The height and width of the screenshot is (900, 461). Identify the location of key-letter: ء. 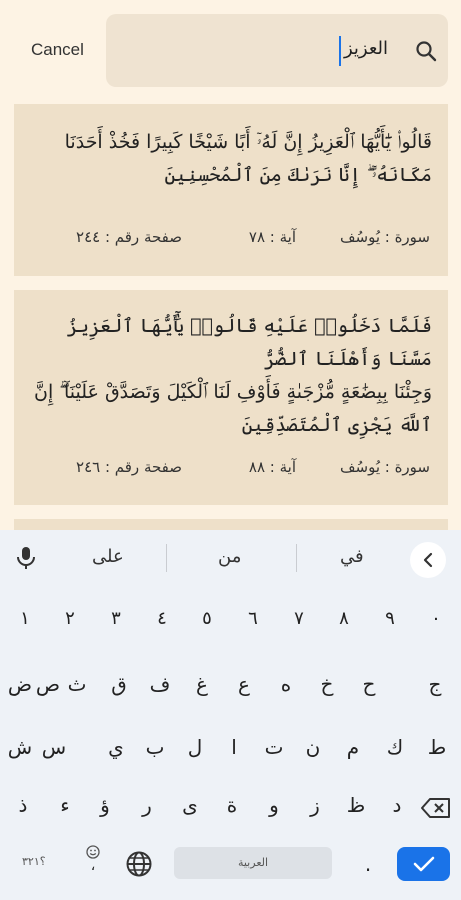
(65, 805).